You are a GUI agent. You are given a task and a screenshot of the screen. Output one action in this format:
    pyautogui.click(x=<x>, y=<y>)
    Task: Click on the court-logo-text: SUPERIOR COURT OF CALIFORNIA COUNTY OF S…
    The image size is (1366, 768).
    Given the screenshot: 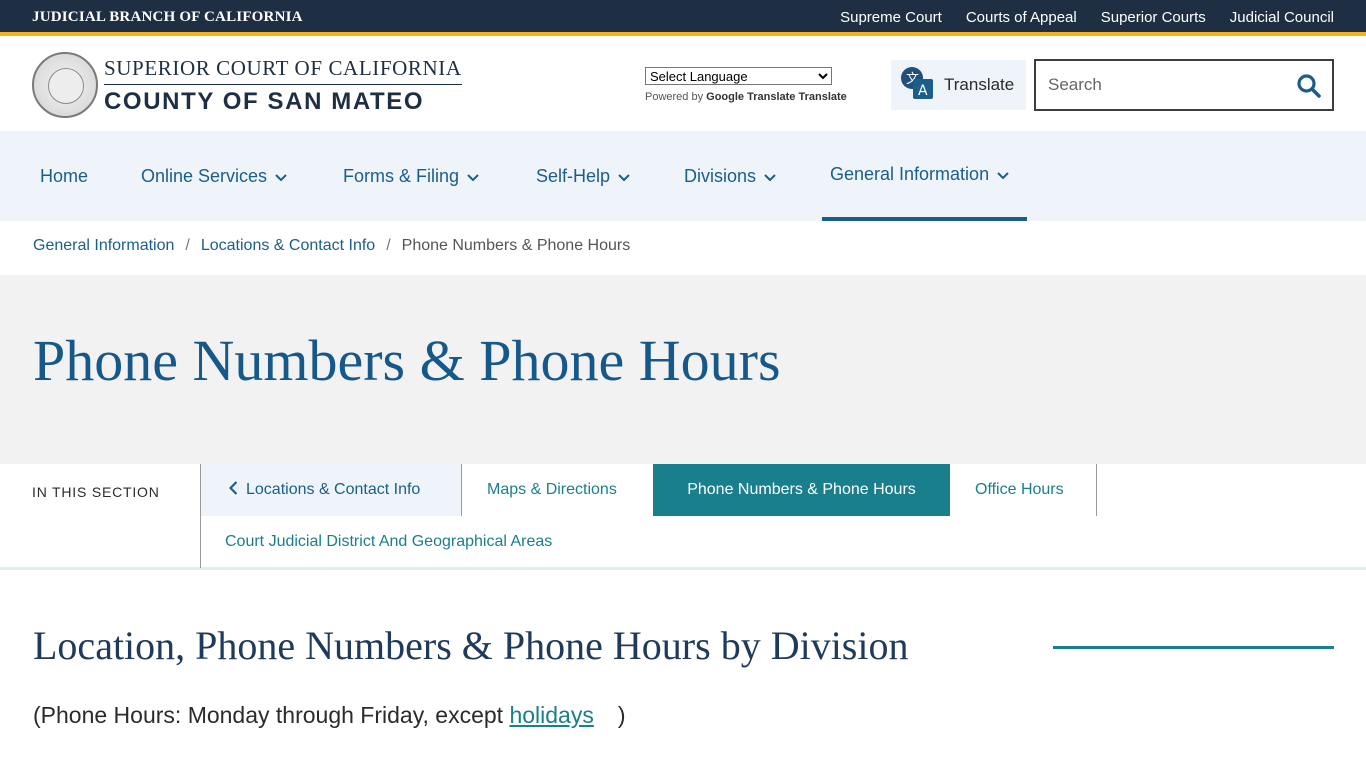 What is the action you would take?
    pyautogui.click(x=283, y=86)
    